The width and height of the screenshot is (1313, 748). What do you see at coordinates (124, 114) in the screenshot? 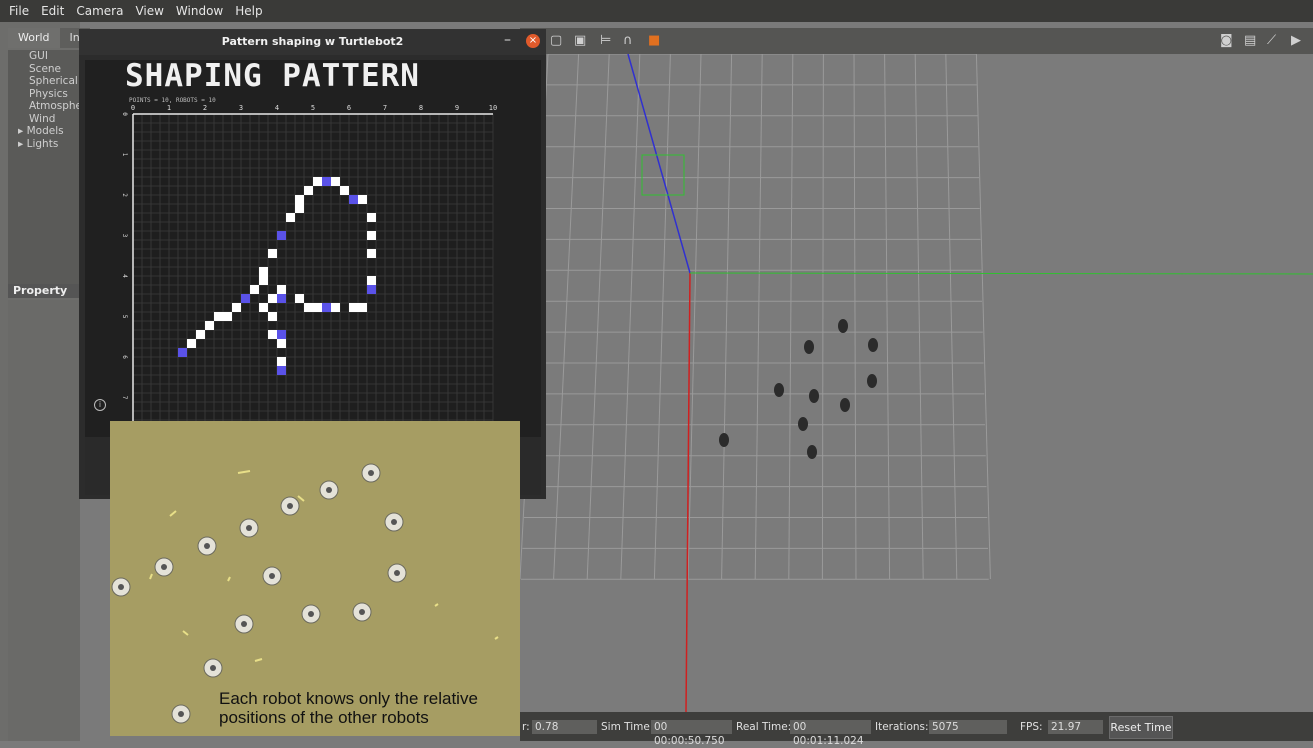
I see `y-tick-label: 0` at bounding box center [124, 114].